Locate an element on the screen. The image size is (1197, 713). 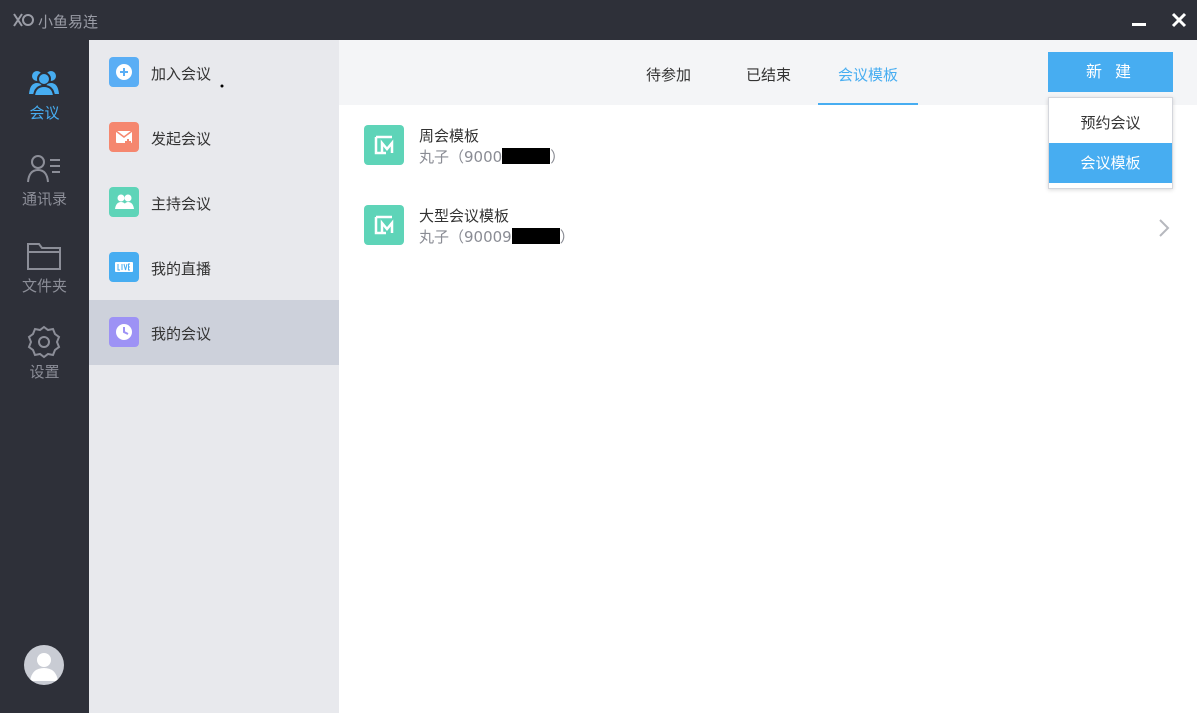
nav-item-meetings: 会议 is located at coordinates (44, 106).